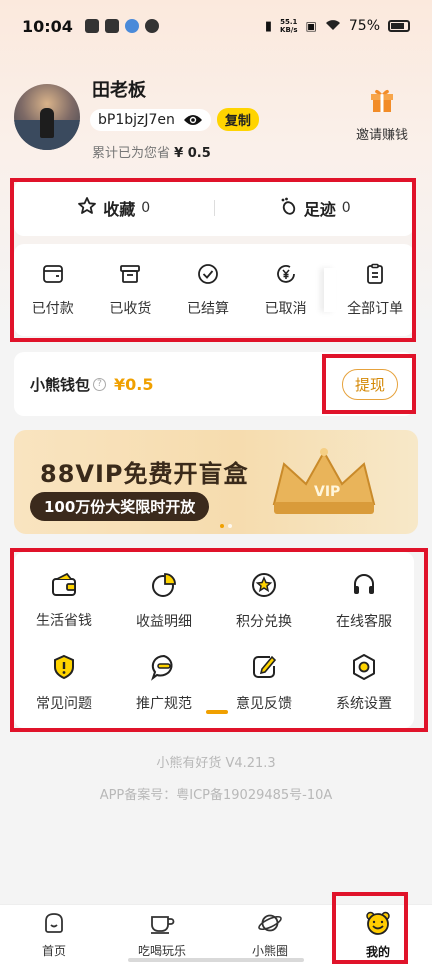  Describe the element at coordinates (64, 587) in the screenshot. I see `wallet-card-icon` at that location.